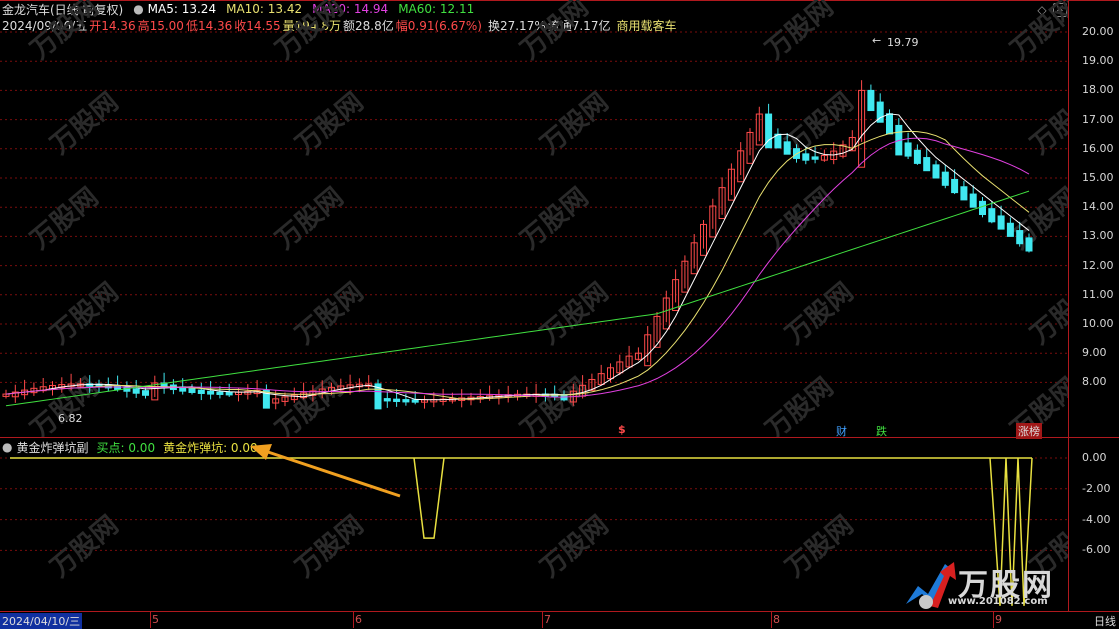 Image resolution: width=1119 pixels, height=629 pixels. What do you see at coordinates (1094, 382) in the screenshot?
I see `price-axis-label: 8.00` at bounding box center [1094, 382].